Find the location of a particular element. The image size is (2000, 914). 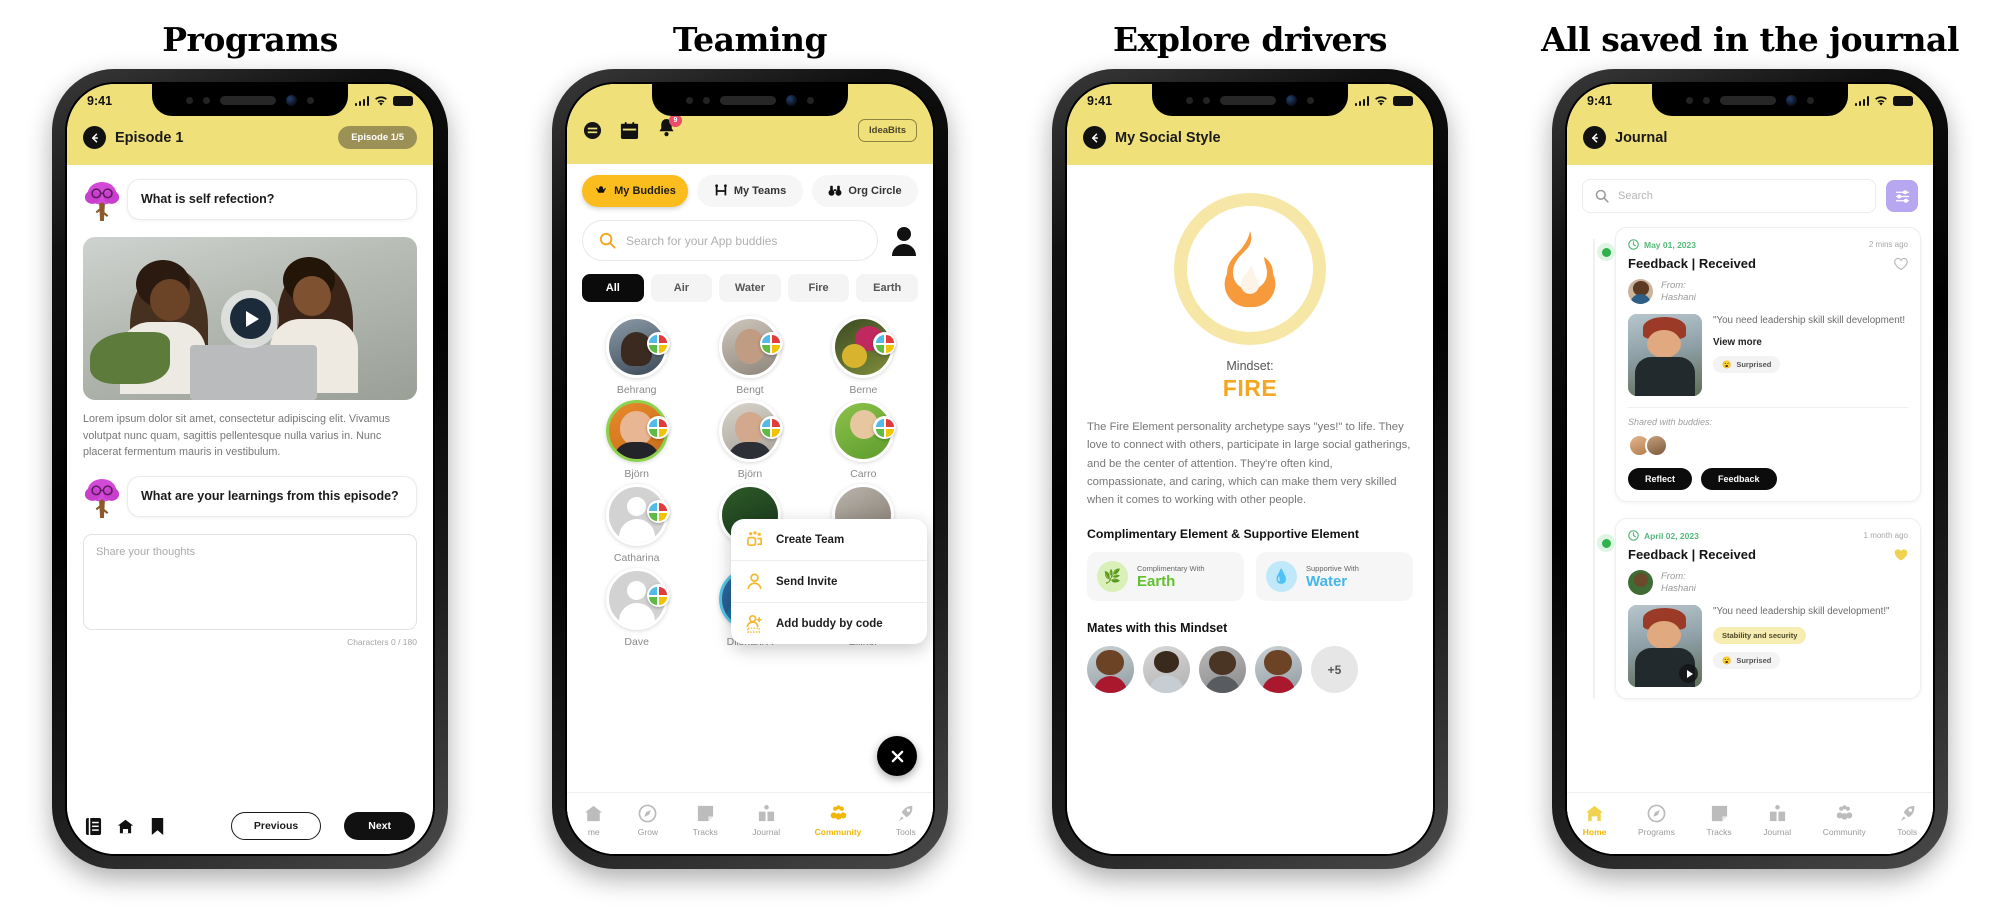

complimentary-element-card: 🌿 Complimentary With Earth is located at coordinates (1165, 577).